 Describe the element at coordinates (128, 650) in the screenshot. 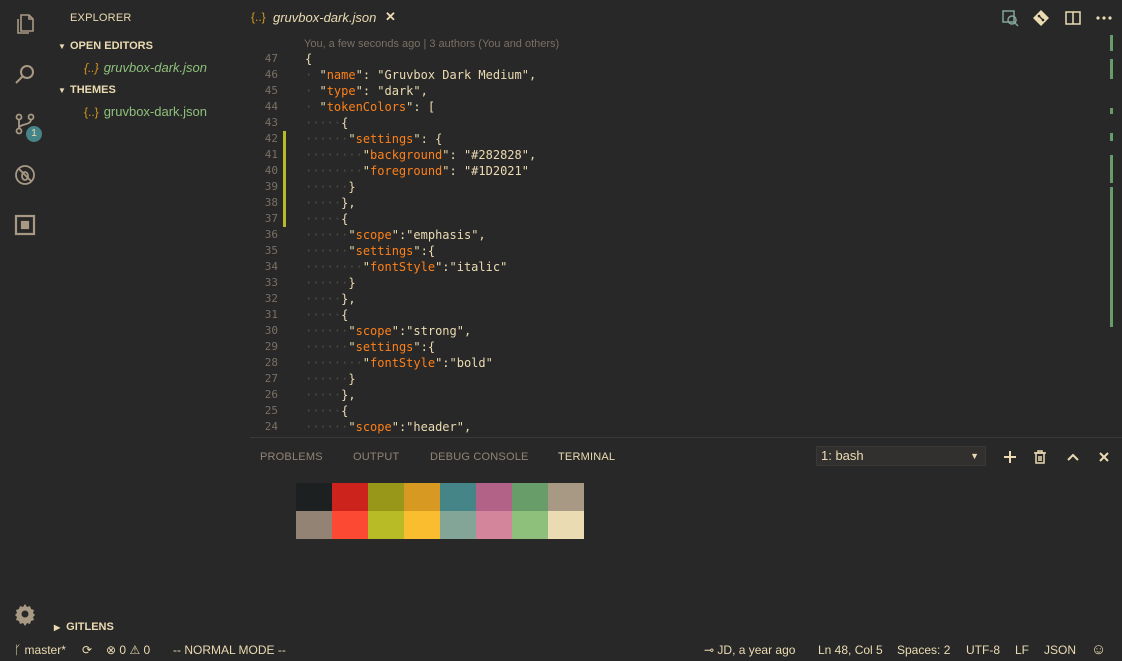

I see `problems-item: ⊗ 0 ⚠ 0` at that location.